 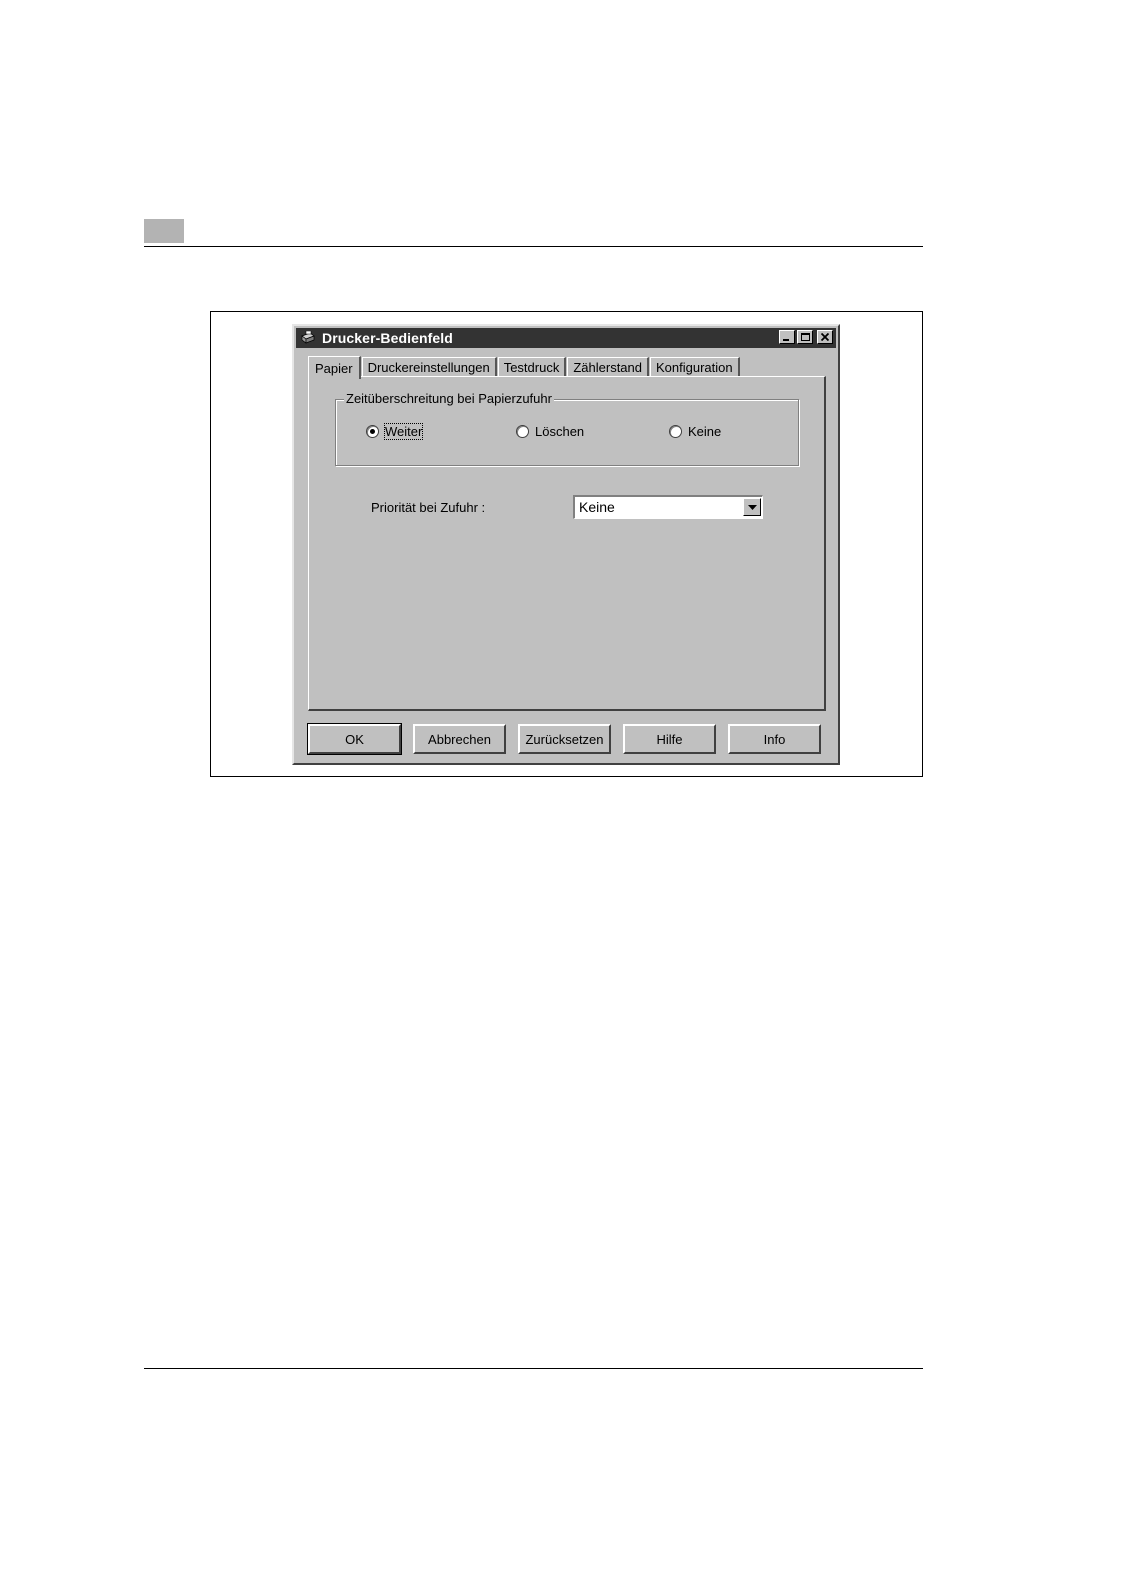 I want to click on reset-button: Zurücksetzen, so click(x=564, y=739).